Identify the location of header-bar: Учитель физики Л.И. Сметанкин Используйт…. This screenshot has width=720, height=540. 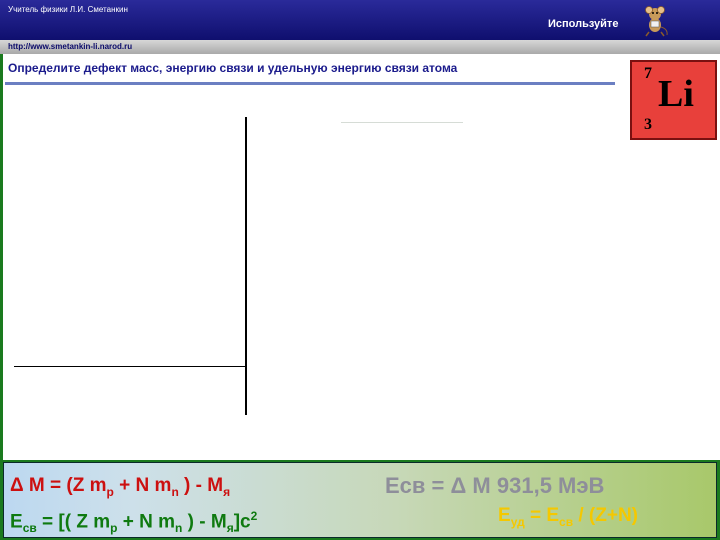
(360, 20).